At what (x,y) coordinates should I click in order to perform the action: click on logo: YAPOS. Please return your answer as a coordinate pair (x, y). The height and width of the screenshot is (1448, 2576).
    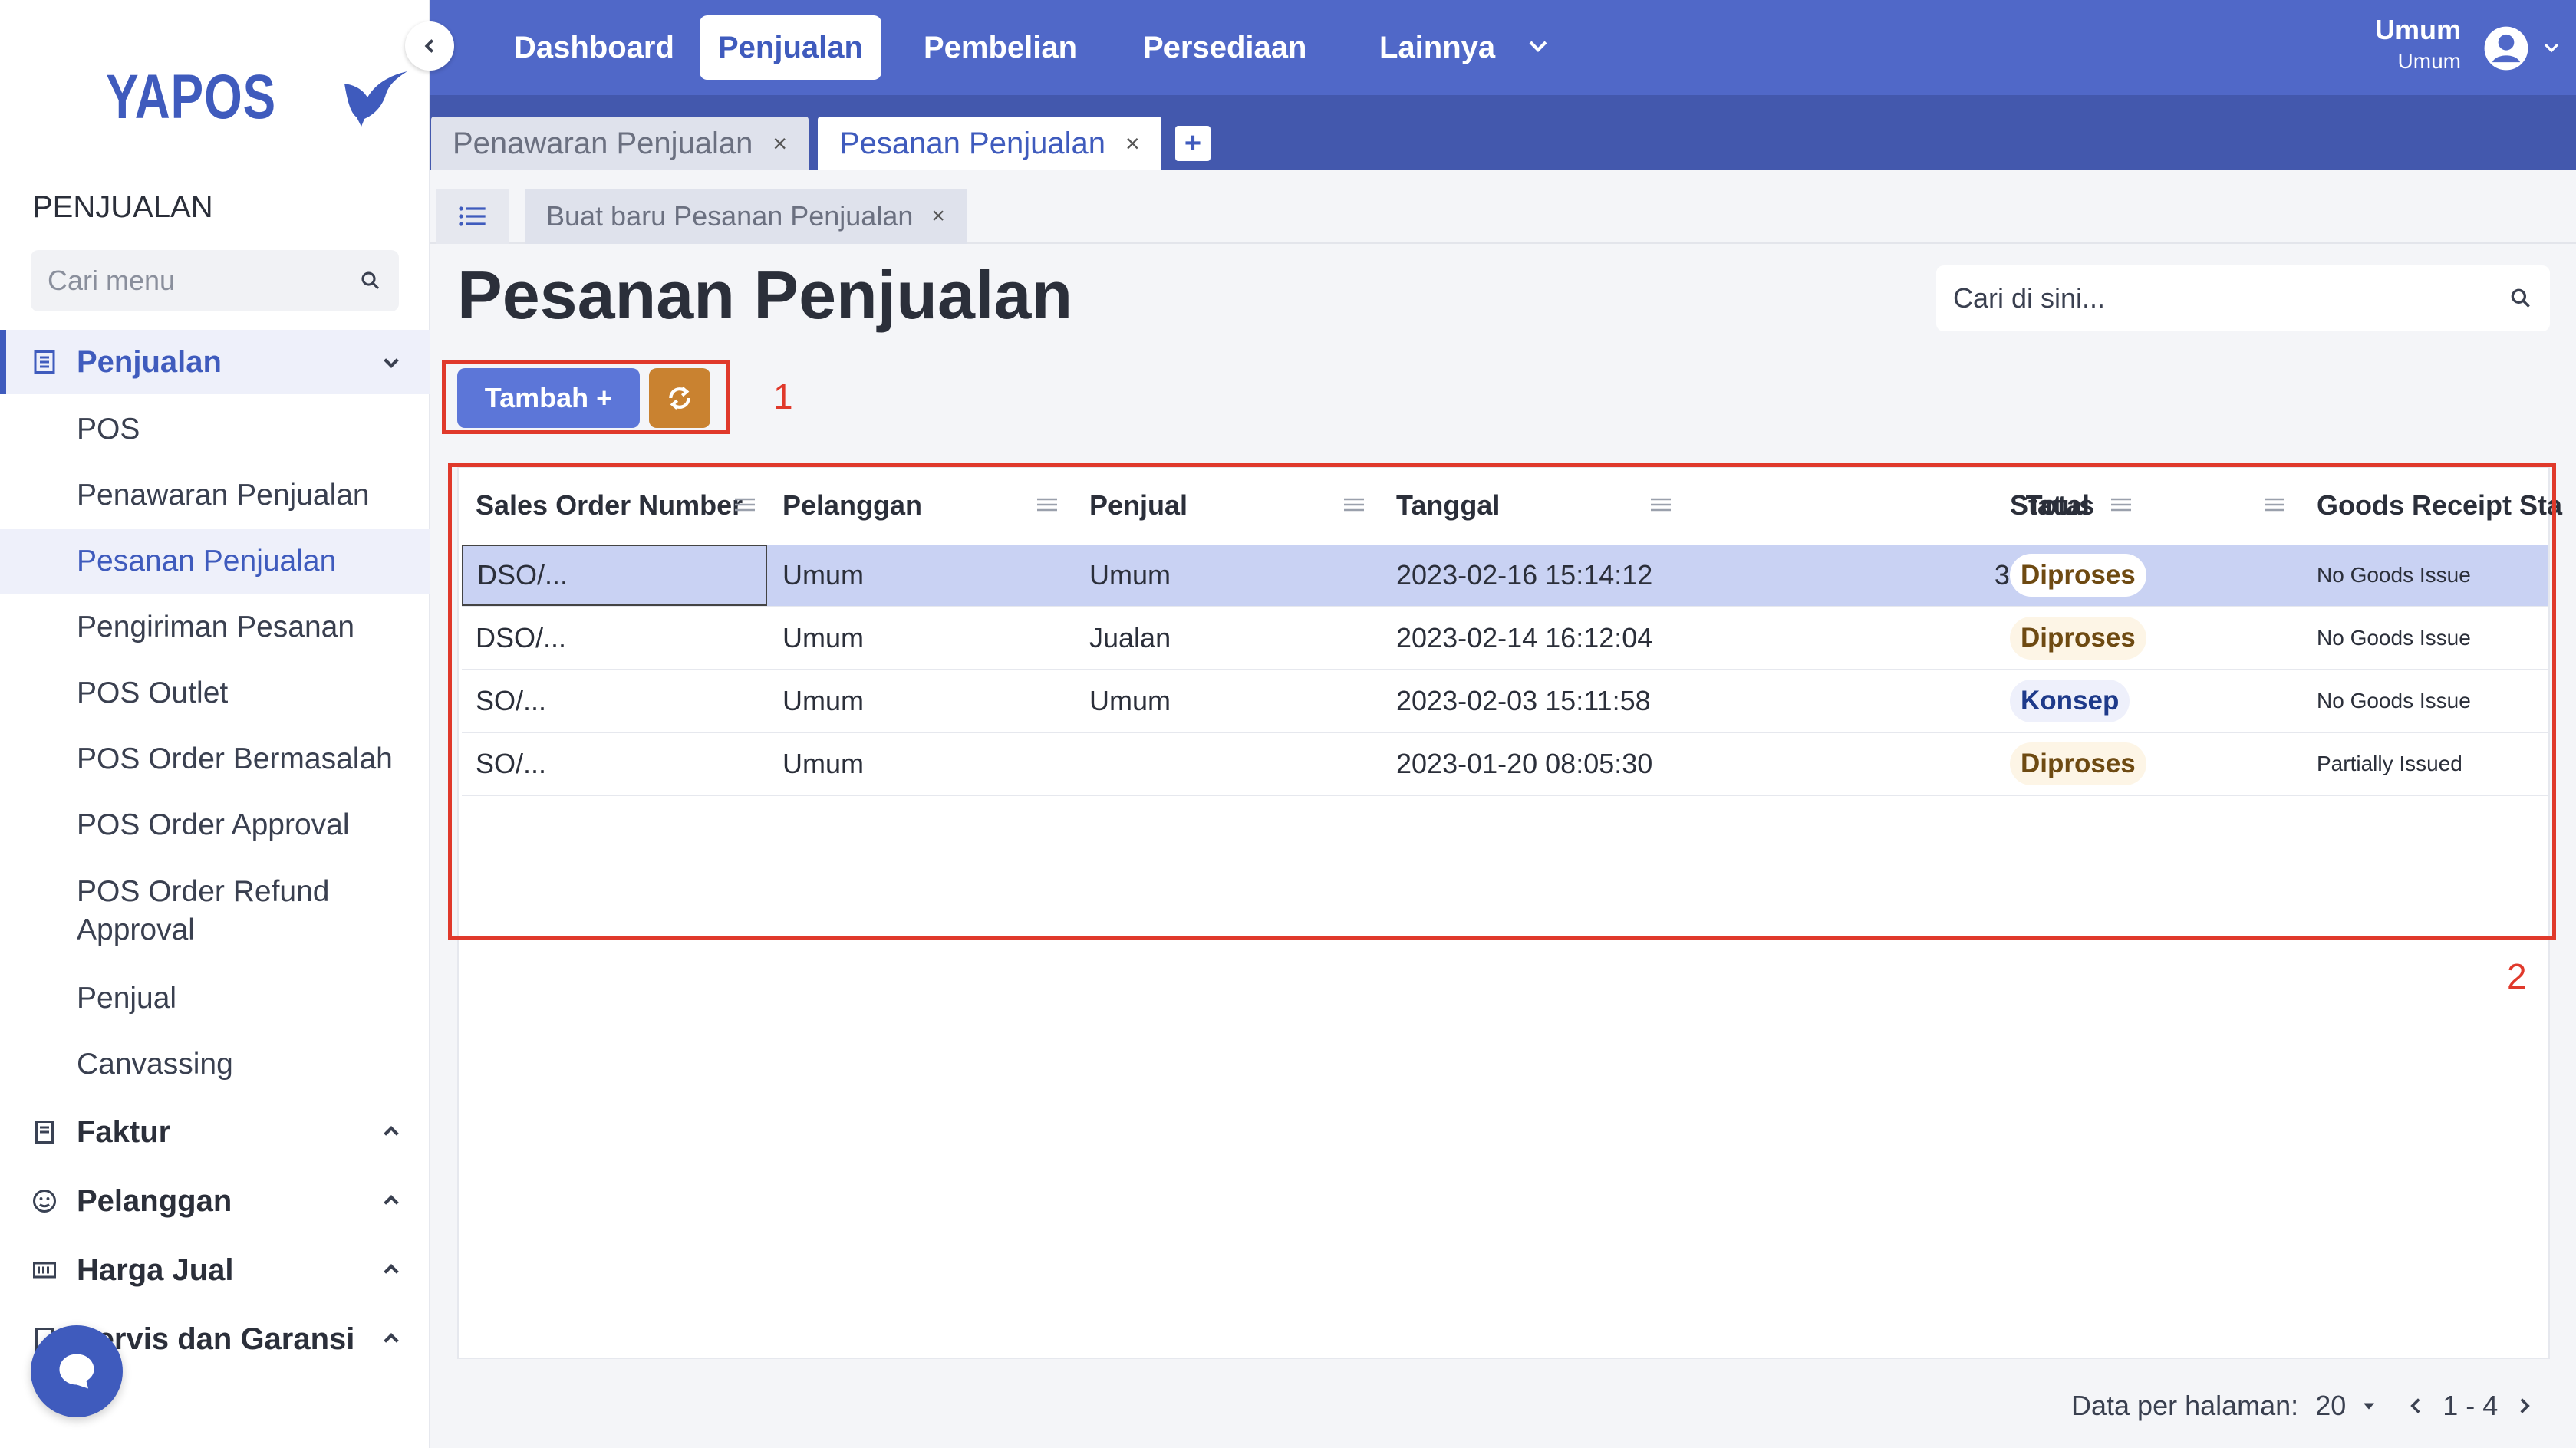
    Looking at the image, I should click on (258, 97).